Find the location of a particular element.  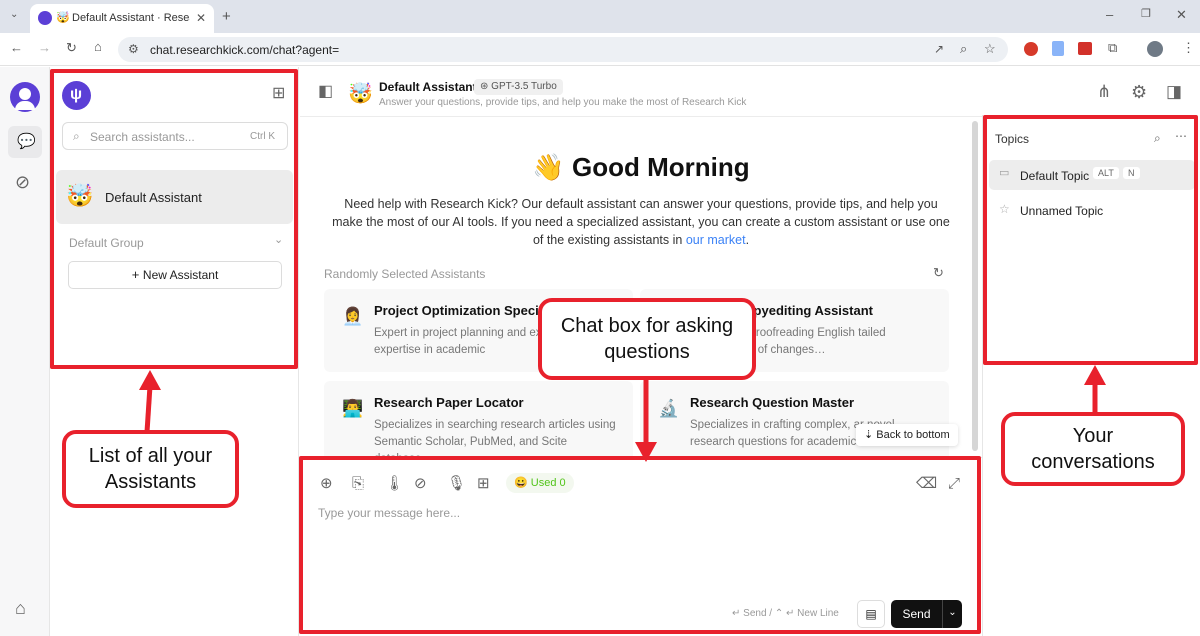

annotation-conversations-text: Your conversations is located at coordinates (1093, 449).